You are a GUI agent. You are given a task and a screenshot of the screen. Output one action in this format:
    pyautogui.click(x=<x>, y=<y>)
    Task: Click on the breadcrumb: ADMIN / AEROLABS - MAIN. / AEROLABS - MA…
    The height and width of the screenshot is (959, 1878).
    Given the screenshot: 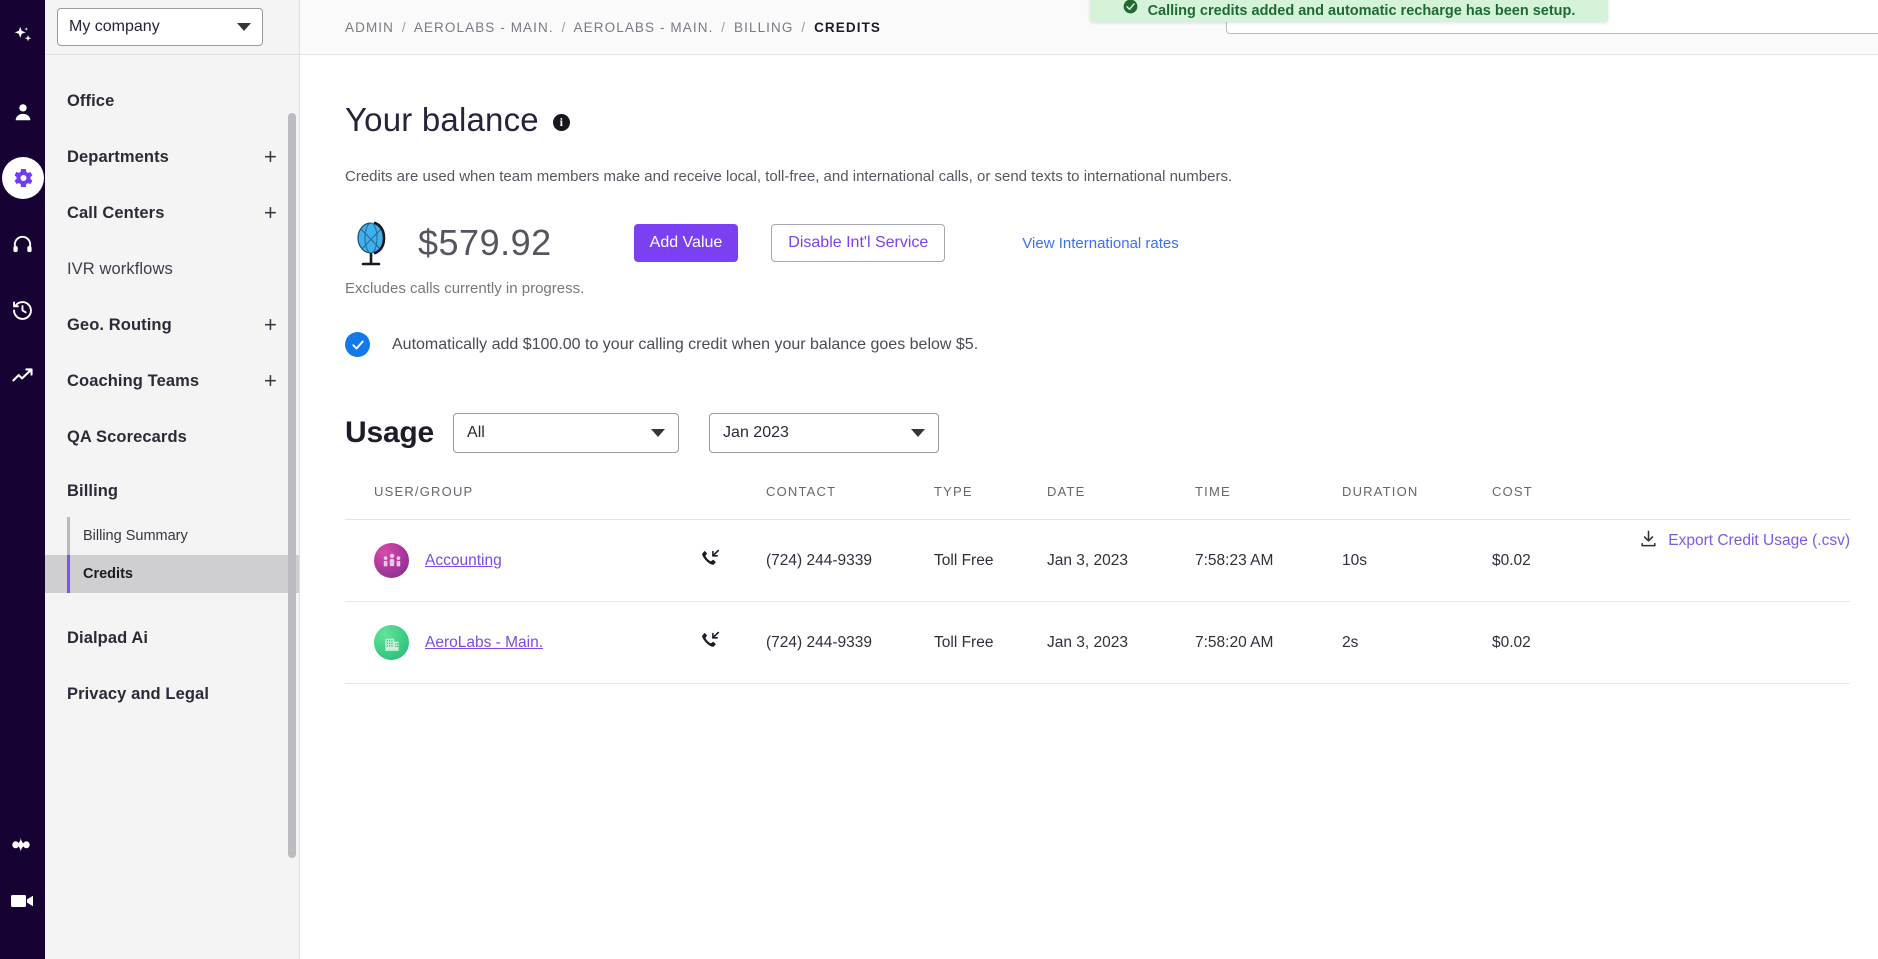 What is the action you would take?
    pyautogui.click(x=613, y=27)
    